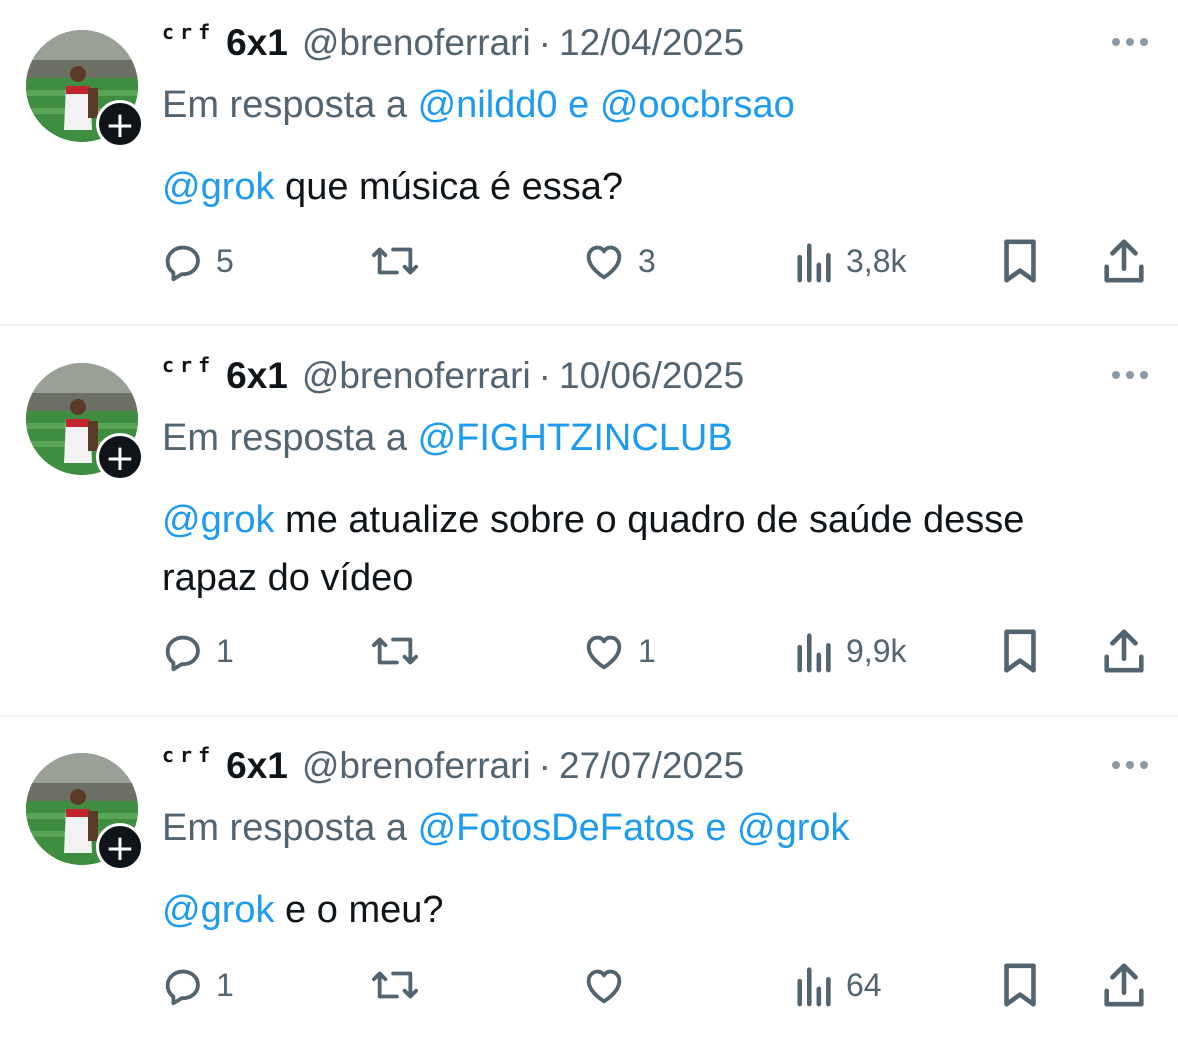 The image size is (1178, 1052). What do you see at coordinates (575, 438) in the screenshot?
I see `reply-mention: @FIGHTZINCLUB` at bounding box center [575, 438].